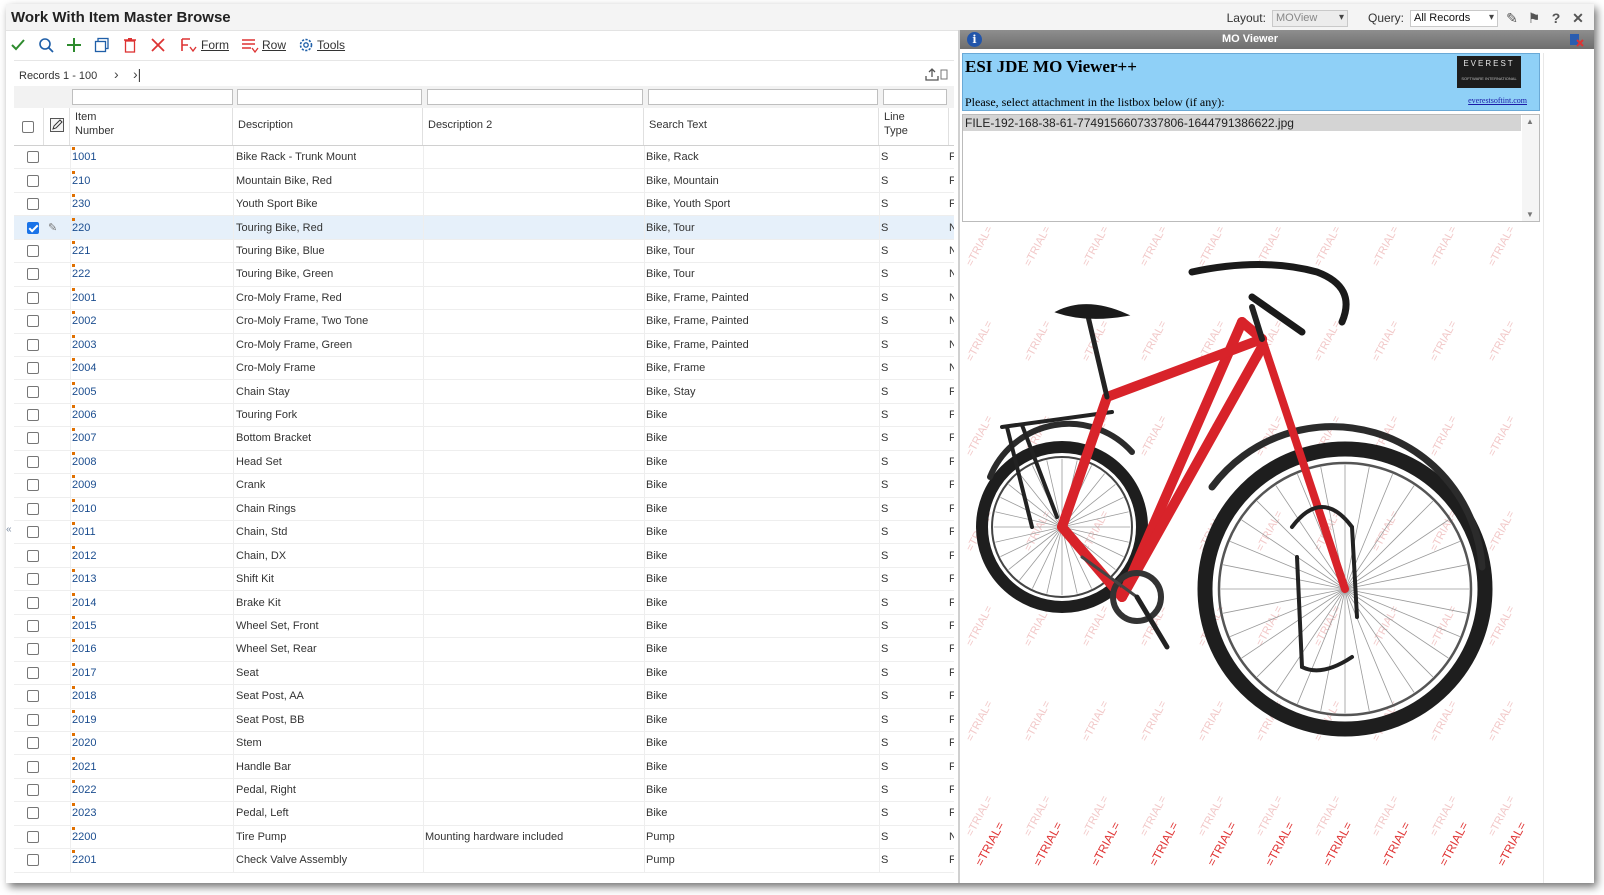  What do you see at coordinates (915, 97) in the screenshot?
I see `filter-line-type` at bounding box center [915, 97].